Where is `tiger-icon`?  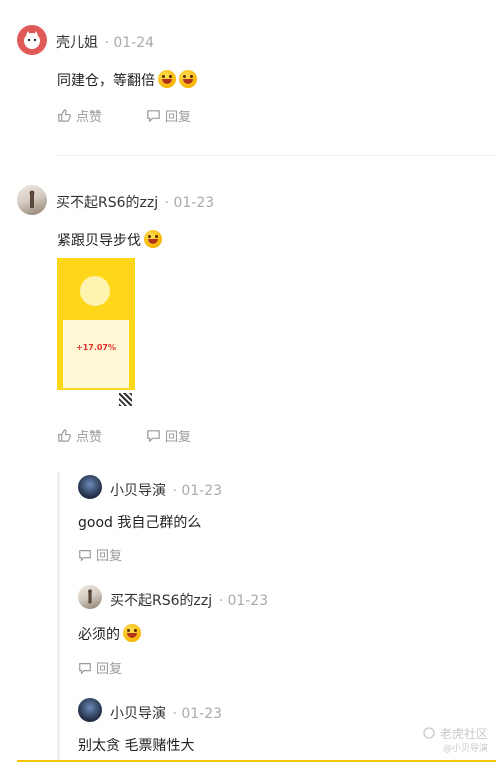 tiger-icon is located at coordinates (429, 733).